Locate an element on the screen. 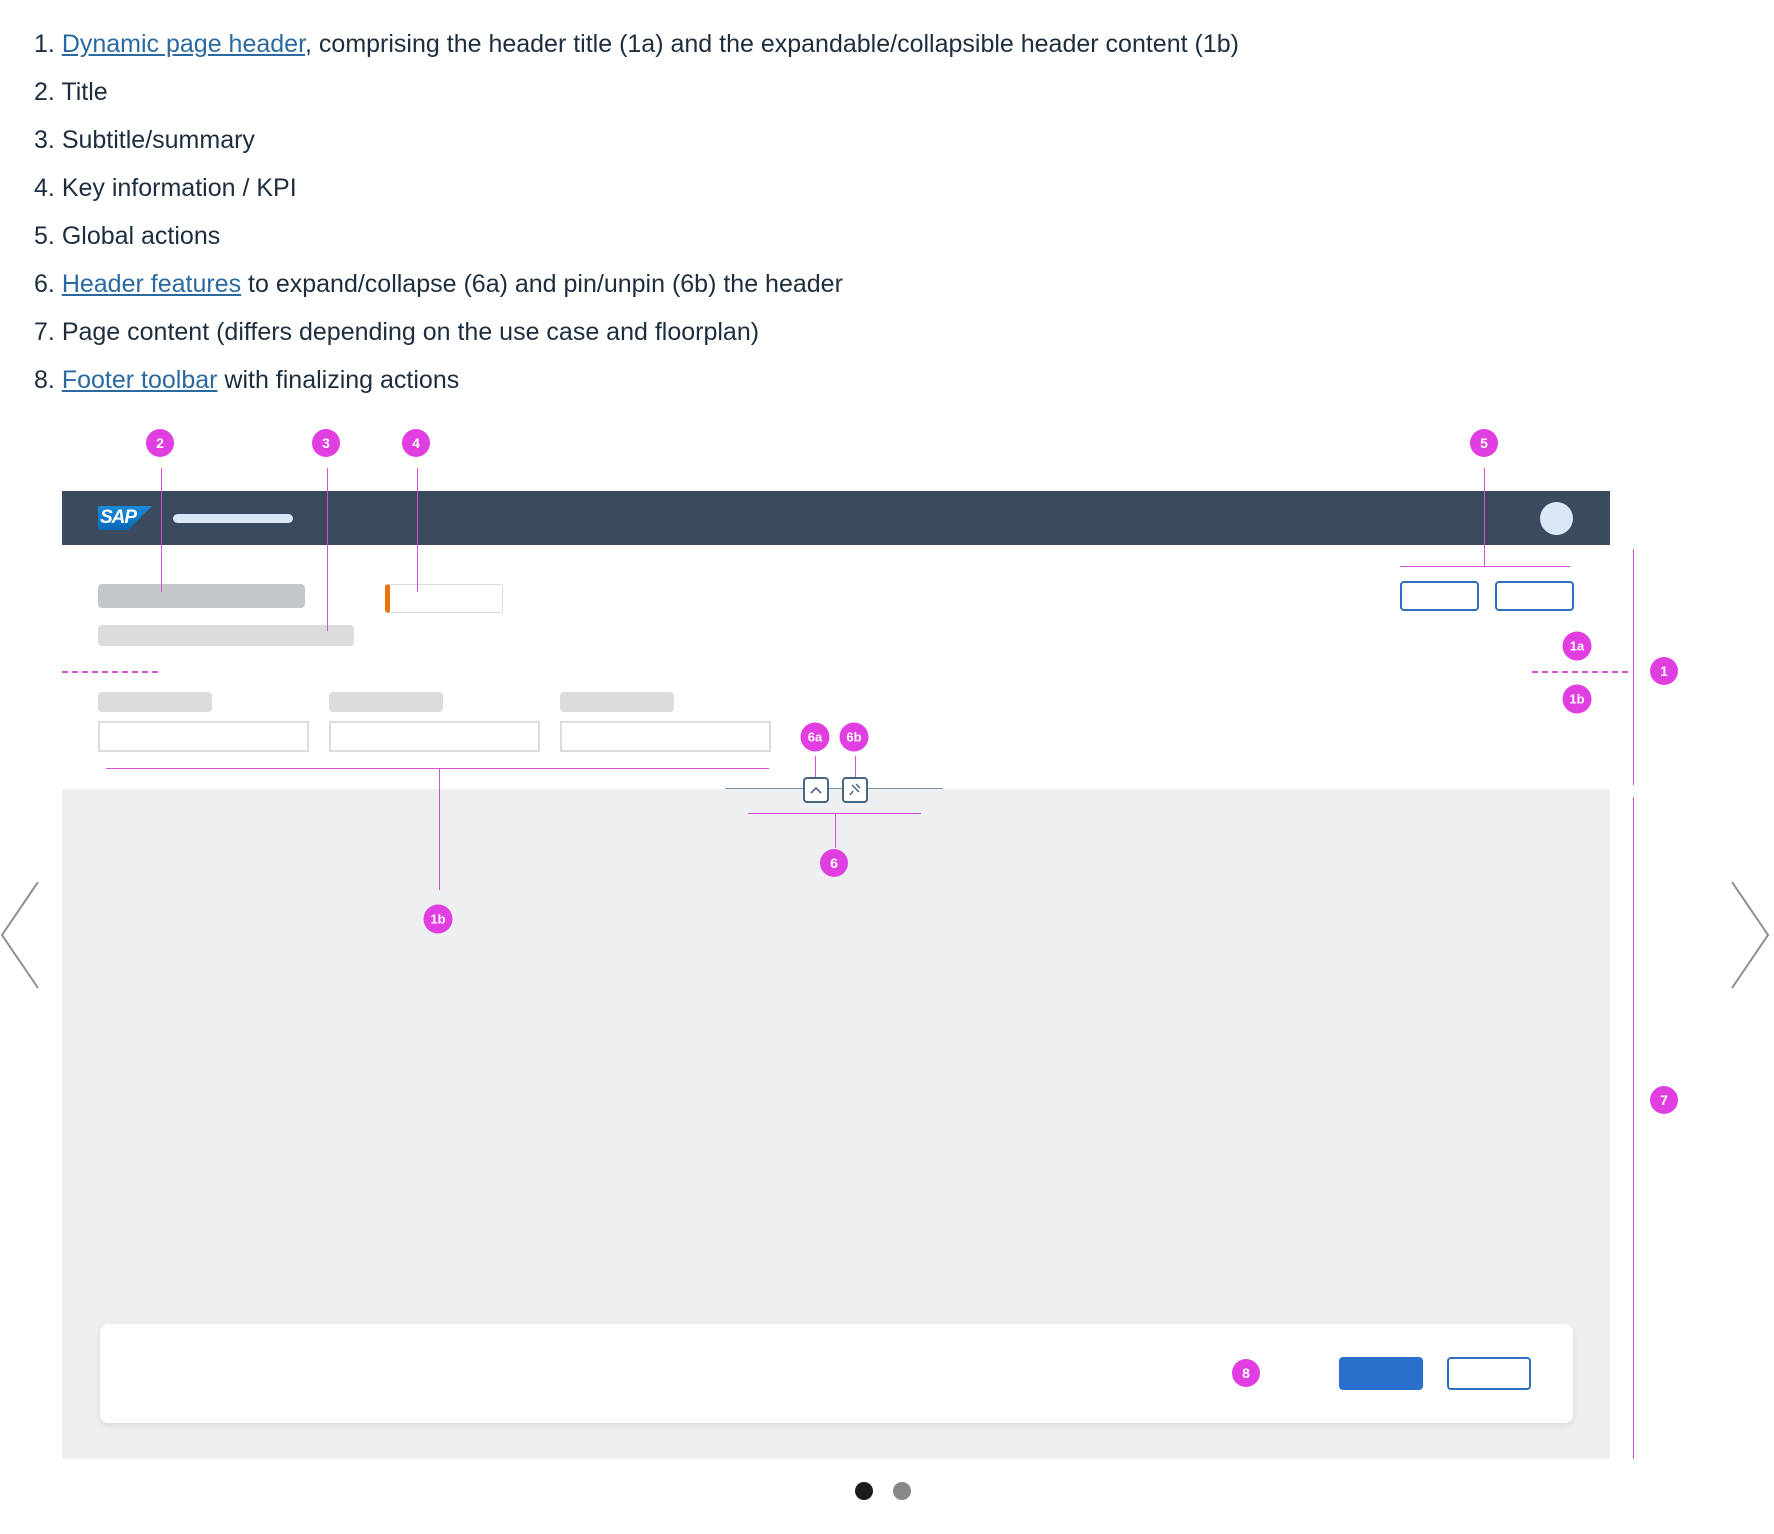  callout-badge-6: 6 is located at coordinates (834, 863).